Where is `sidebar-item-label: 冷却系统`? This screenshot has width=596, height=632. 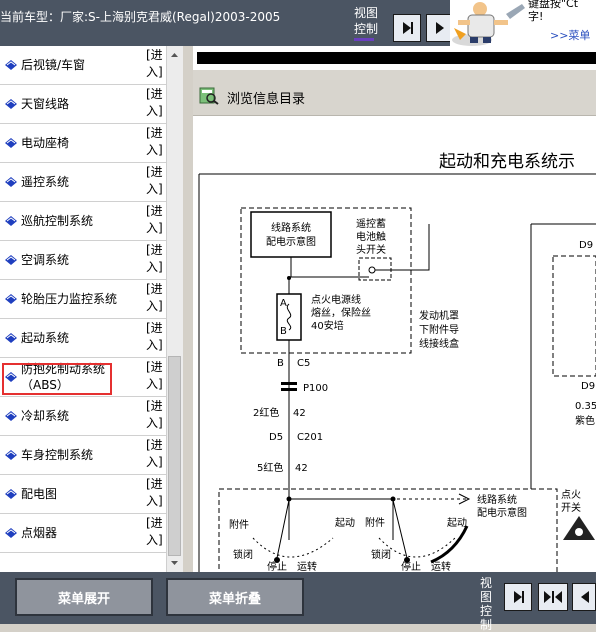
sidebar-item-label: 冷却系统 is located at coordinates (45, 416).